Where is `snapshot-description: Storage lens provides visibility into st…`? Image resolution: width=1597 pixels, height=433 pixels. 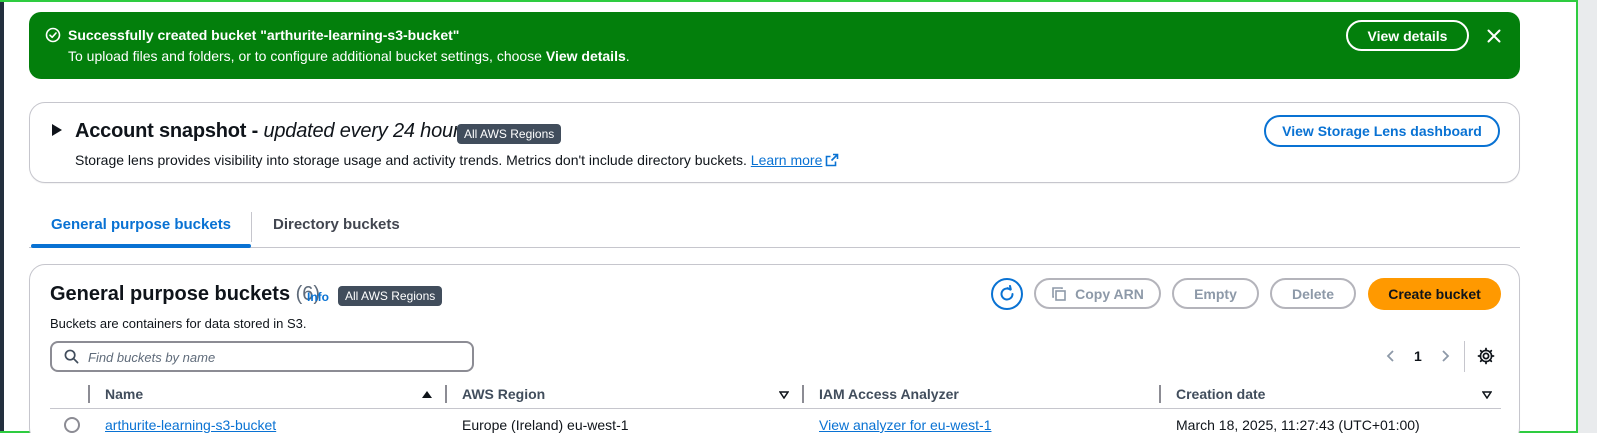
snapshot-description: Storage lens provides visibility into st… is located at coordinates (457, 160).